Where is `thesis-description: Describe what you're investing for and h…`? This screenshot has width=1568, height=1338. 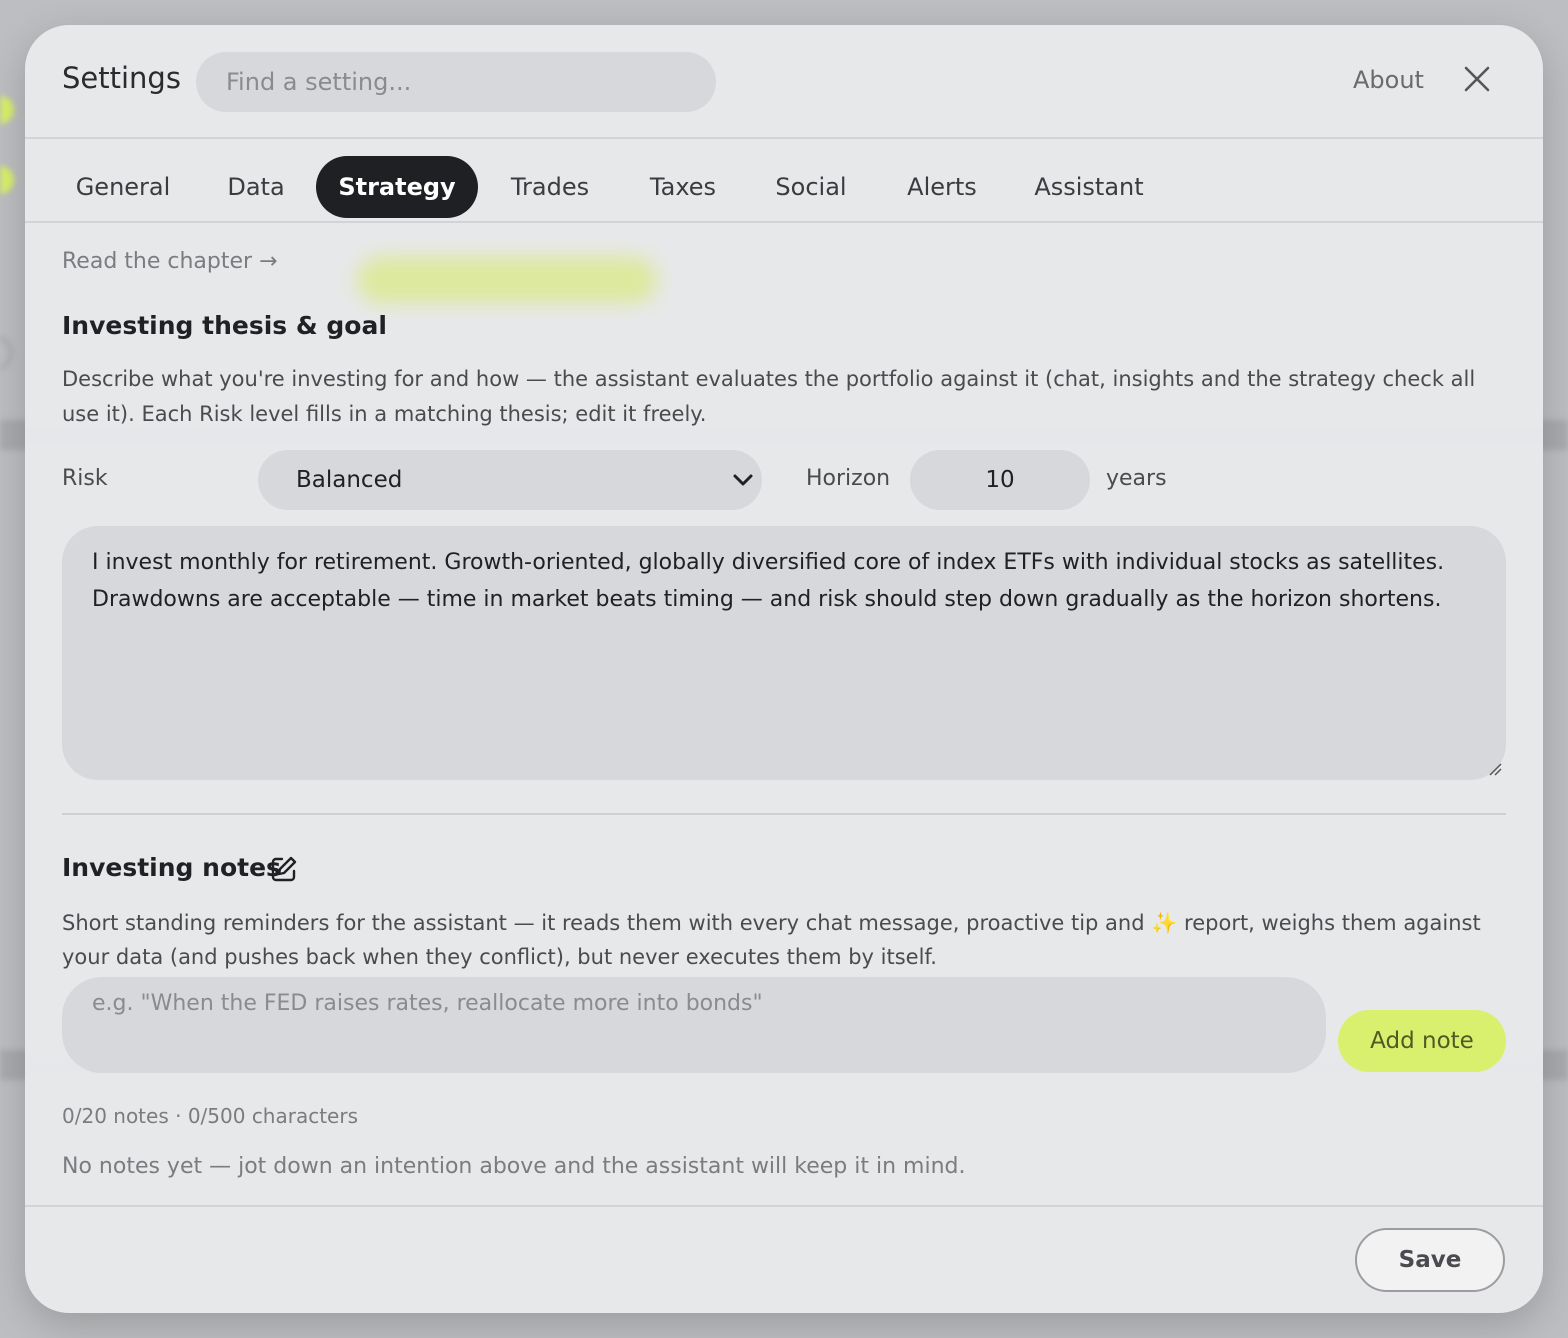
thesis-description: Describe what you're investing for and h… is located at coordinates (769, 396).